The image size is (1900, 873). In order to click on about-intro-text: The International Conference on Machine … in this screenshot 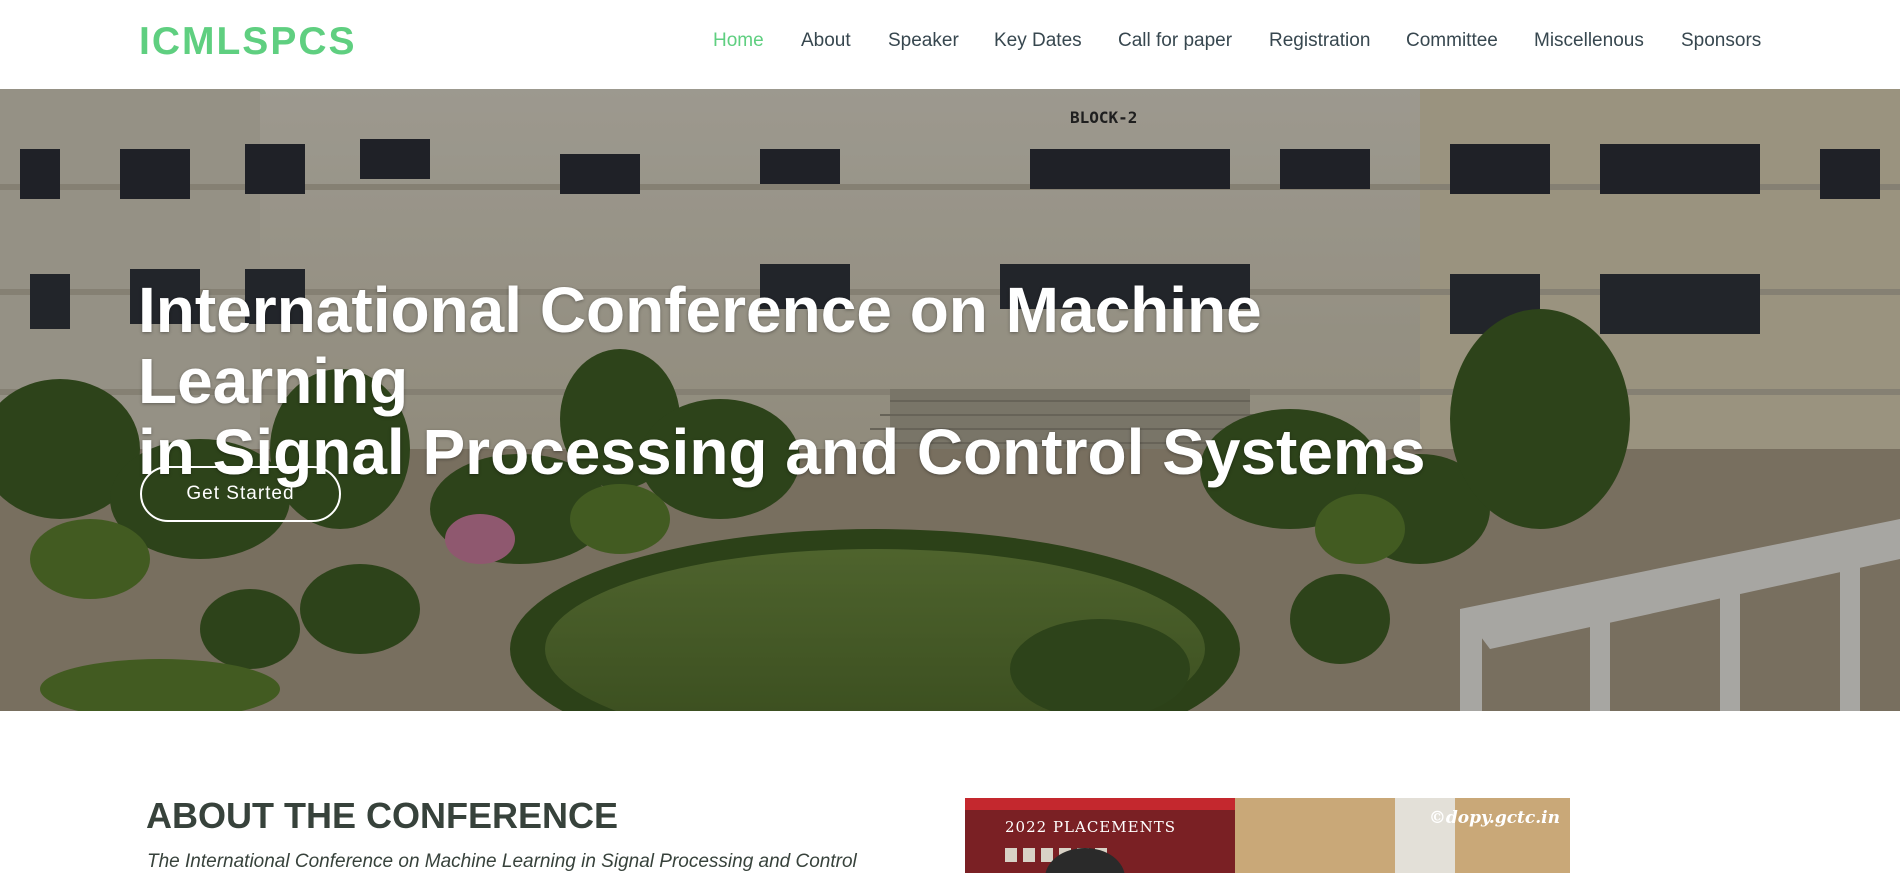, I will do `click(502, 861)`.